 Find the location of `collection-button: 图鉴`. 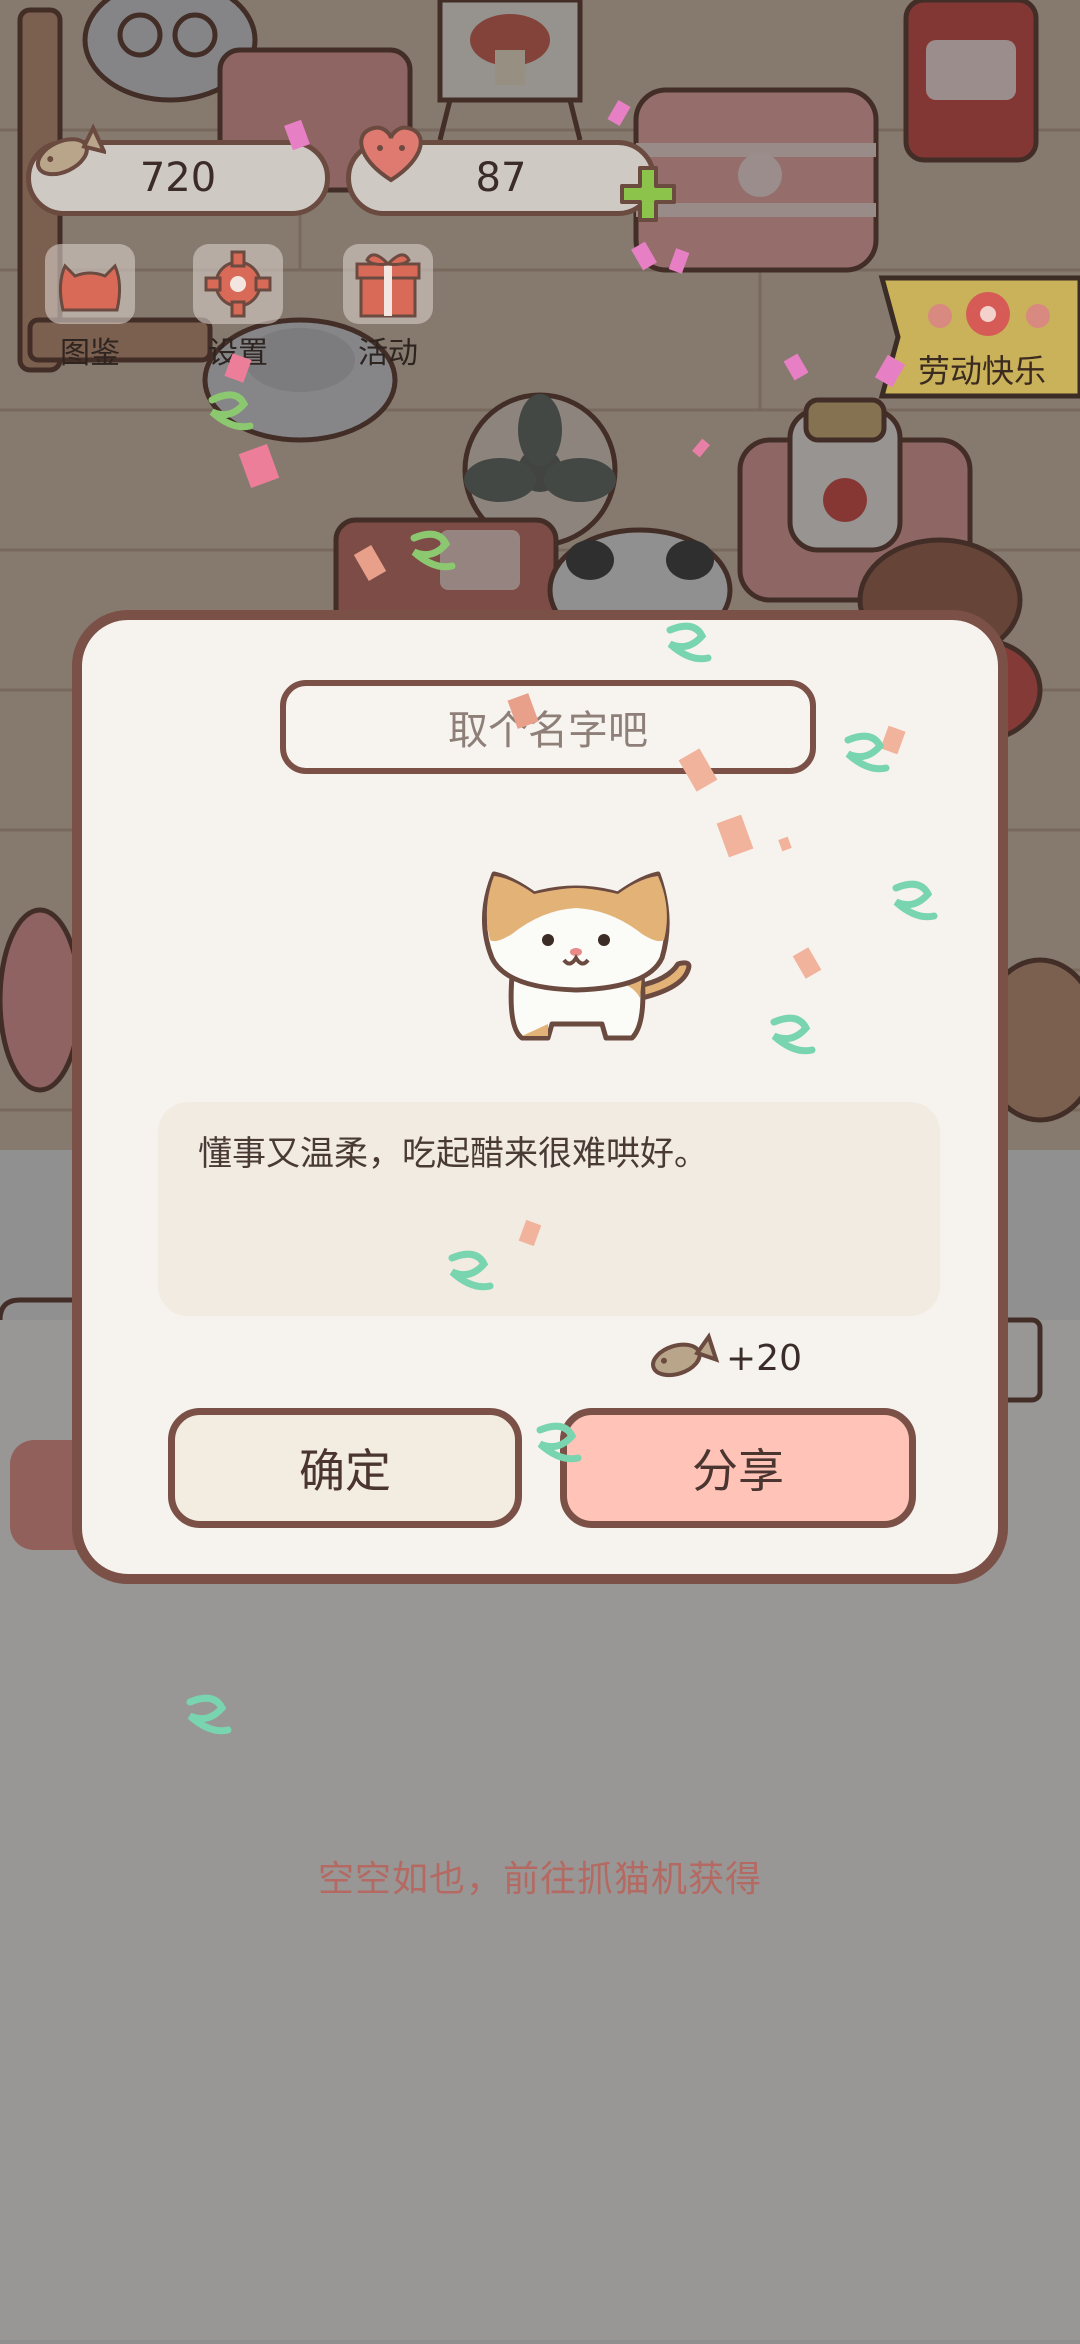

collection-button: 图鉴 is located at coordinates (90, 314).